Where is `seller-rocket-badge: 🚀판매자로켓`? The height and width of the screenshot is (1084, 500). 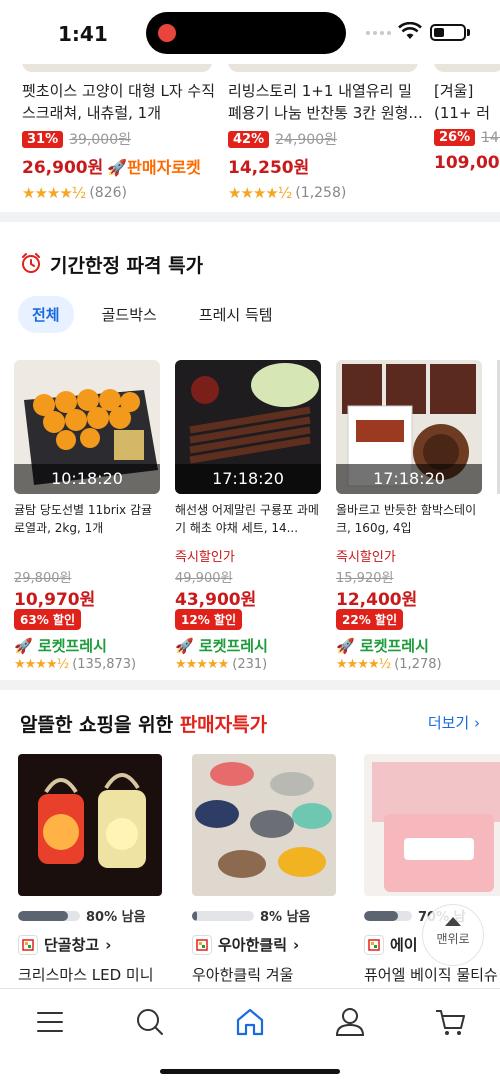
seller-rocket-badge: 🚀판매자로켓 is located at coordinates (154, 167).